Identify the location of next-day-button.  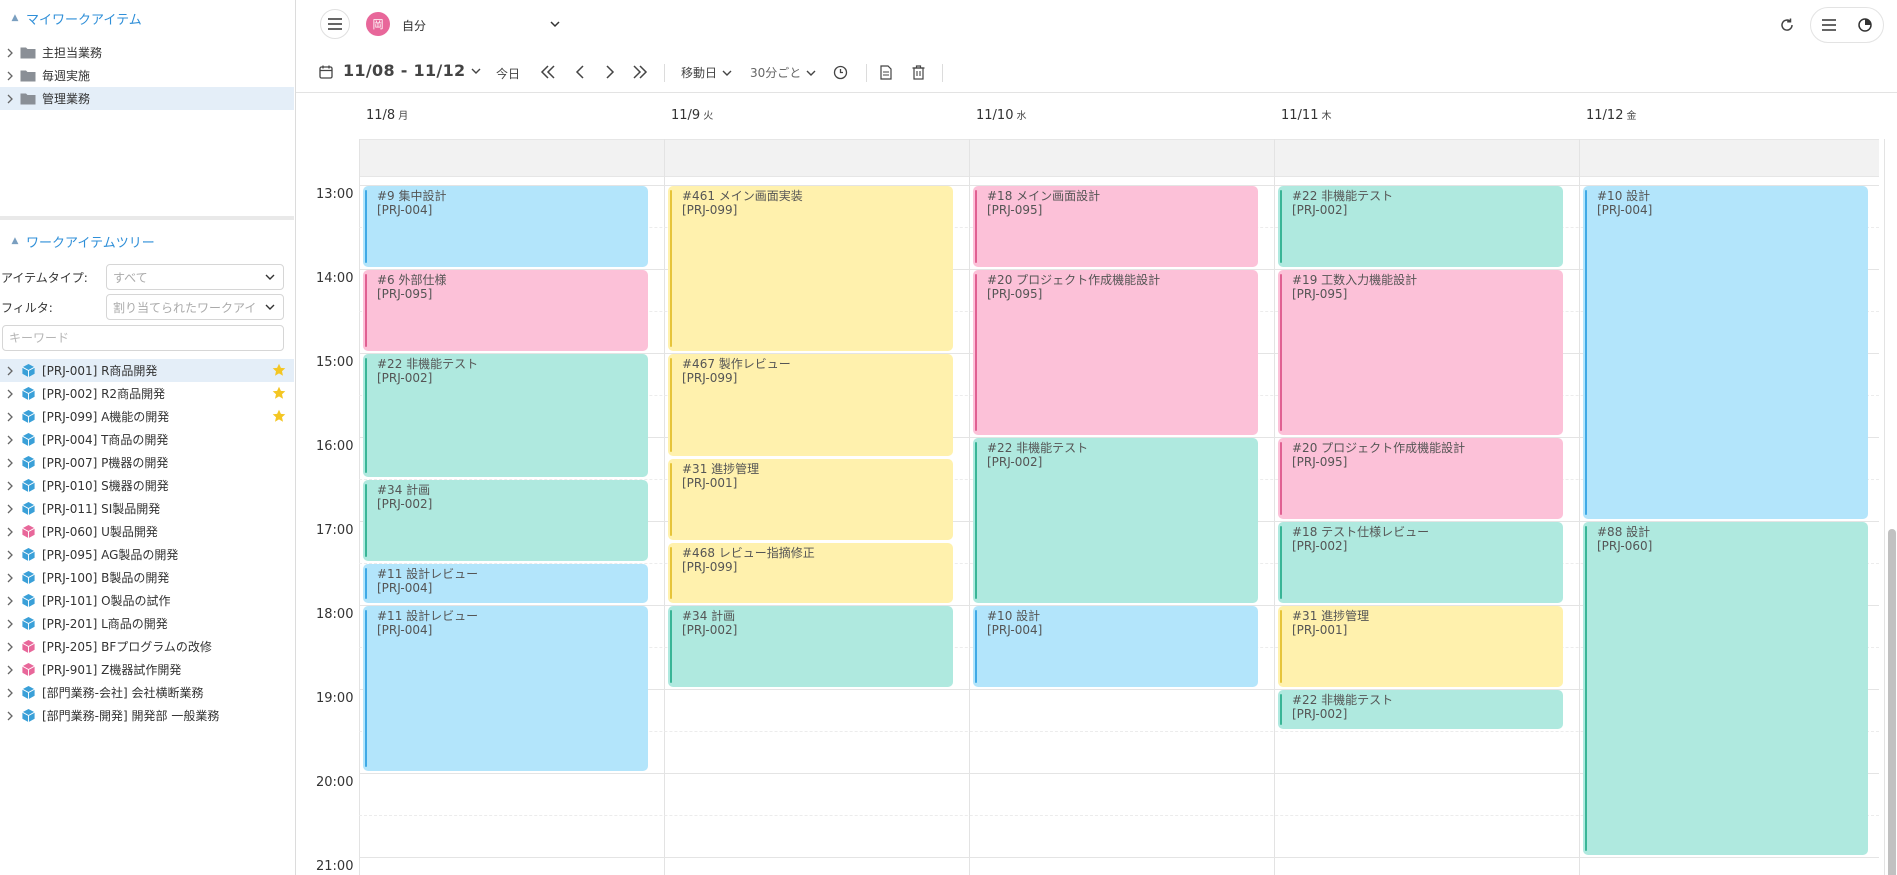
(610, 72).